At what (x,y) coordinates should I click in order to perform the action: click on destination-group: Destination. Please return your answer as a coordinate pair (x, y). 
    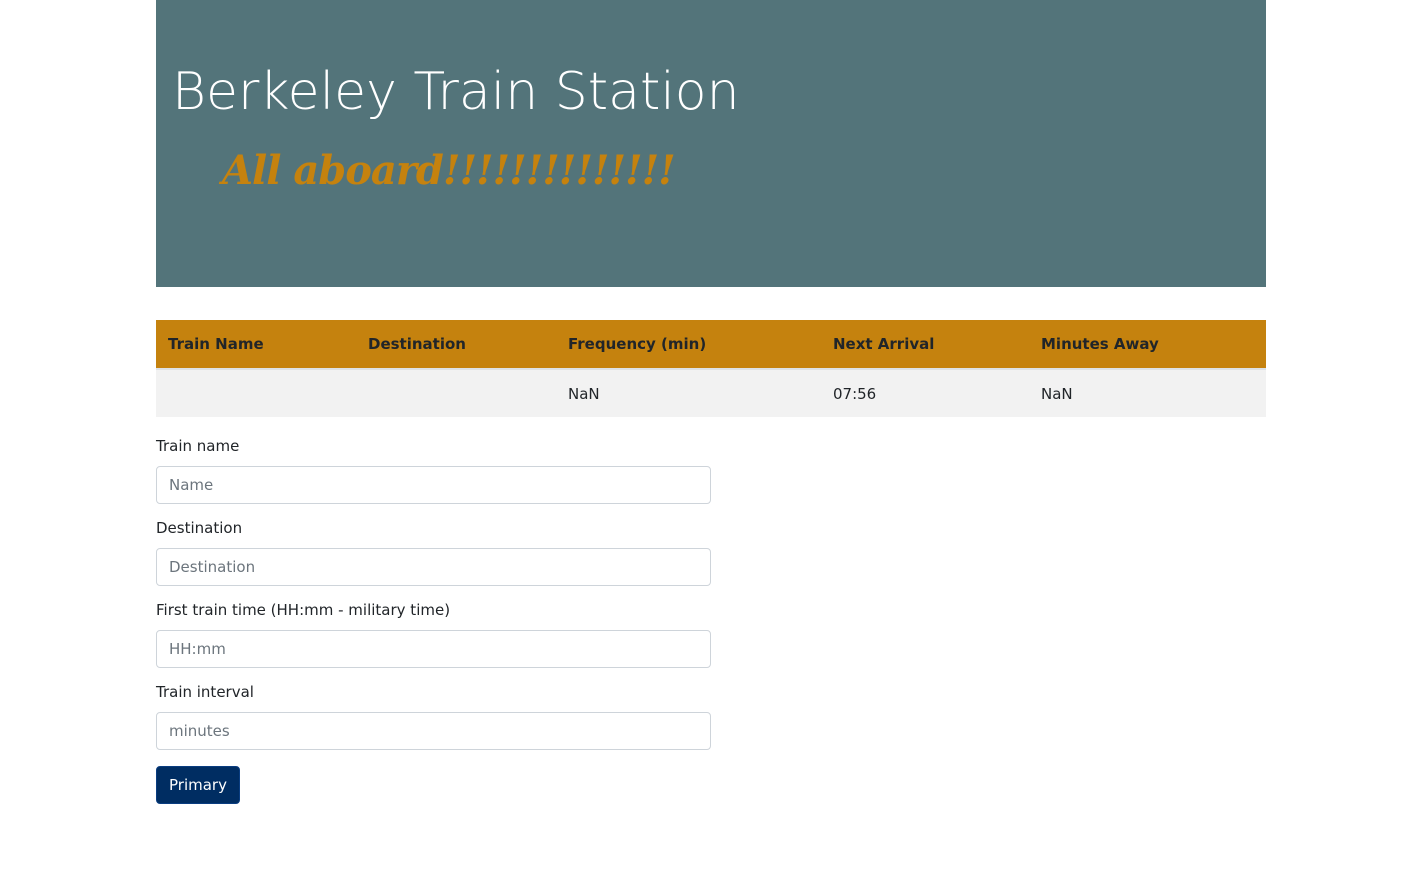
    Looking at the image, I should click on (433, 551).